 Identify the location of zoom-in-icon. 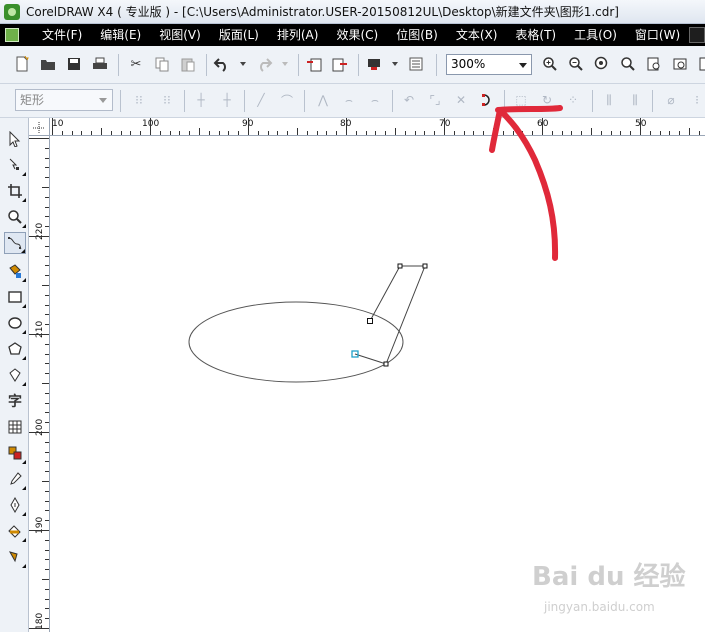
(550, 64).